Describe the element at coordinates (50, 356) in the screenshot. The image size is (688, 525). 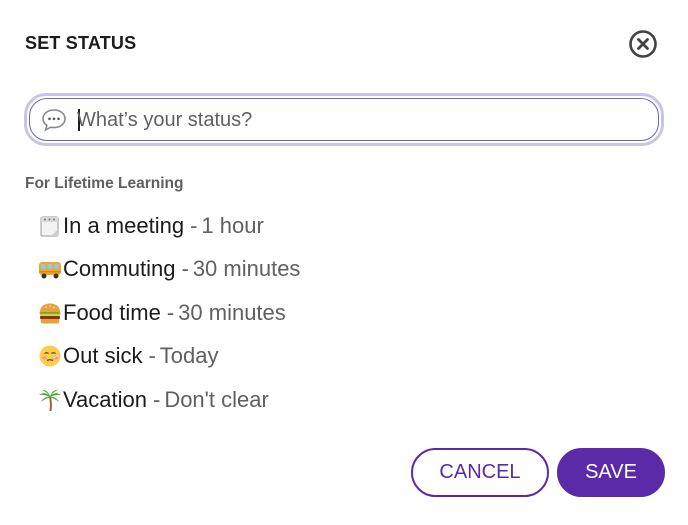
I see `sick-face-icon` at that location.